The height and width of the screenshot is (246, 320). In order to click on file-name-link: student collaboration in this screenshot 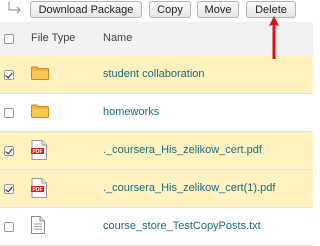, I will do `click(154, 74)`.